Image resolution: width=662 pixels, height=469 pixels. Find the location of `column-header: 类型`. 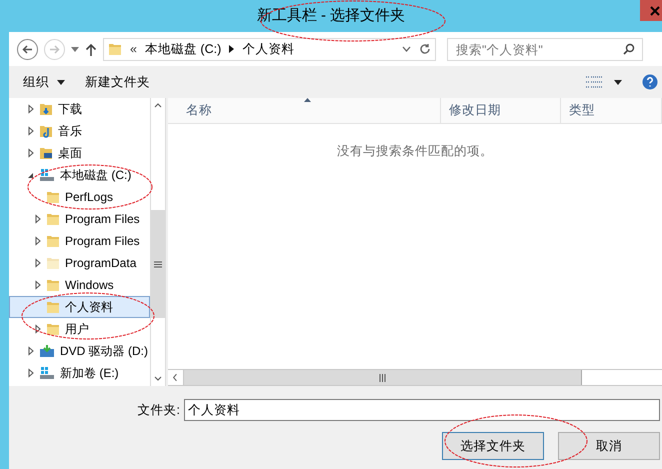

column-header: 类型 is located at coordinates (611, 110).